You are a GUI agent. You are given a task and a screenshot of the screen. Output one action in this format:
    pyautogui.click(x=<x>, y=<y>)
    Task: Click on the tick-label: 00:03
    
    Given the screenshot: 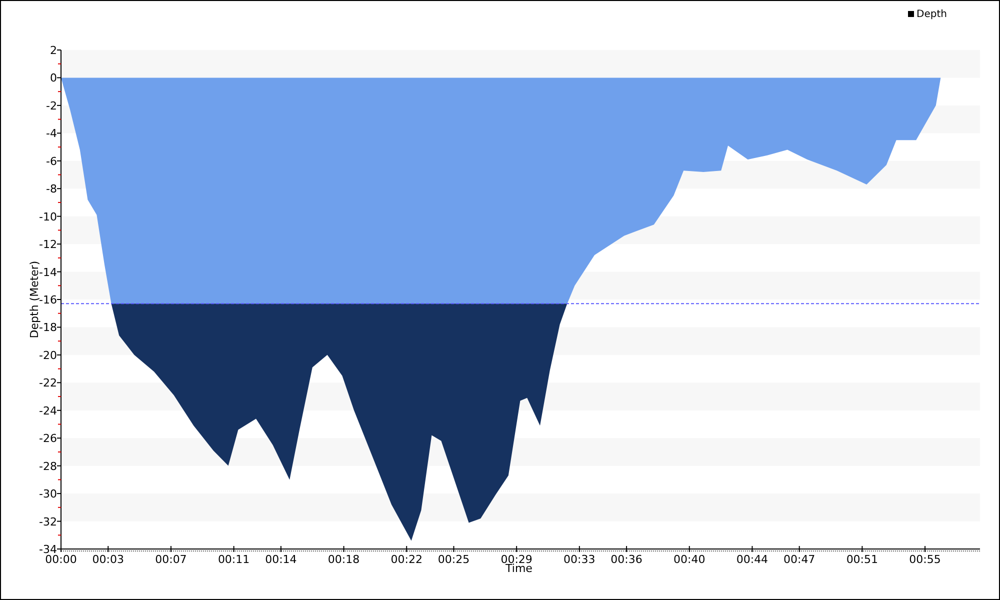 What is the action you would take?
    pyautogui.click(x=108, y=559)
    